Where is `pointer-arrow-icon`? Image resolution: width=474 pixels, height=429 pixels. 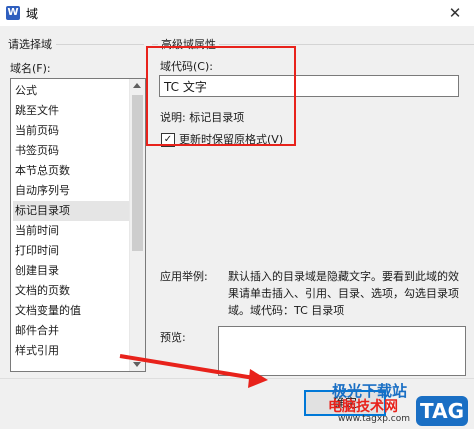
pointer-arrow-icon is located at coordinates (193, 371).